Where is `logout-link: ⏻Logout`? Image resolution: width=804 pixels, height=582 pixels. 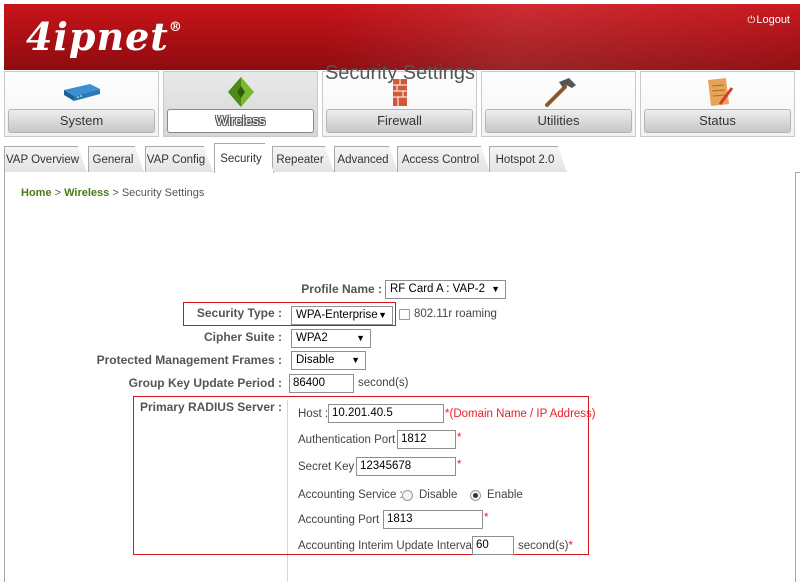 logout-link: ⏻Logout is located at coordinates (768, 20).